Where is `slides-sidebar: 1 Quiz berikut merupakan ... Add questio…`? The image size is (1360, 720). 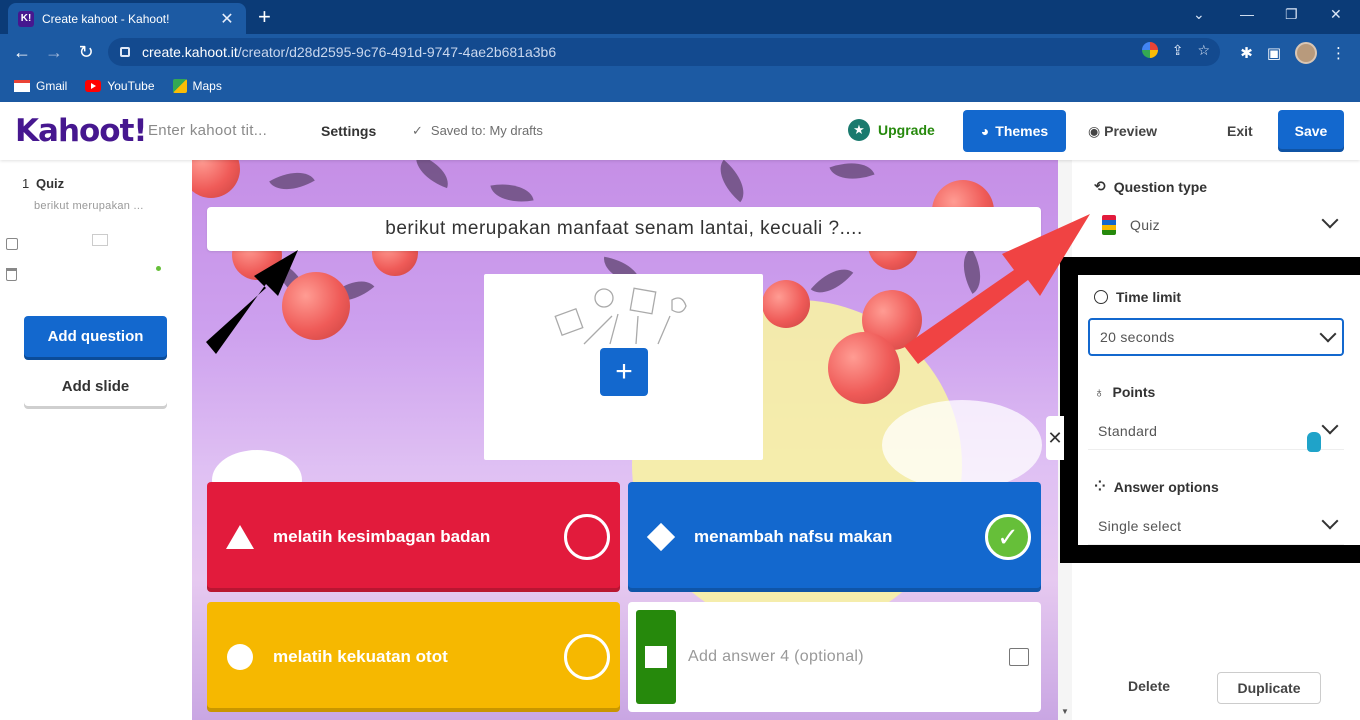
slides-sidebar: 1 Quiz berikut merupakan ... Add questio… is located at coordinates (96, 440).